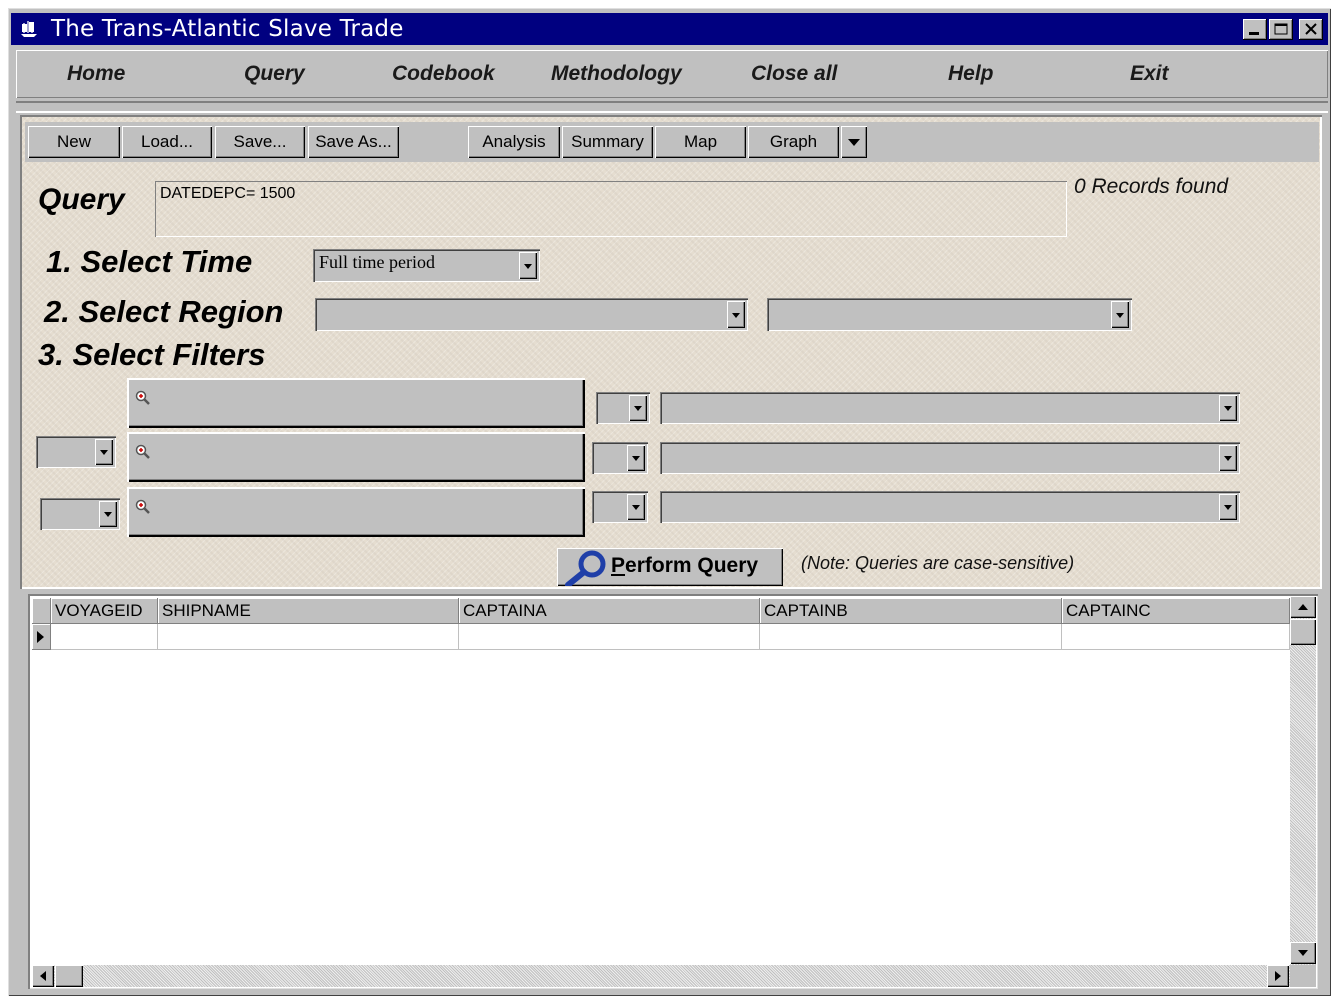 This screenshot has width=1339, height=999. Describe the element at coordinates (661, 976) in the screenshot. I see `horizontal-scrollbar` at that location.